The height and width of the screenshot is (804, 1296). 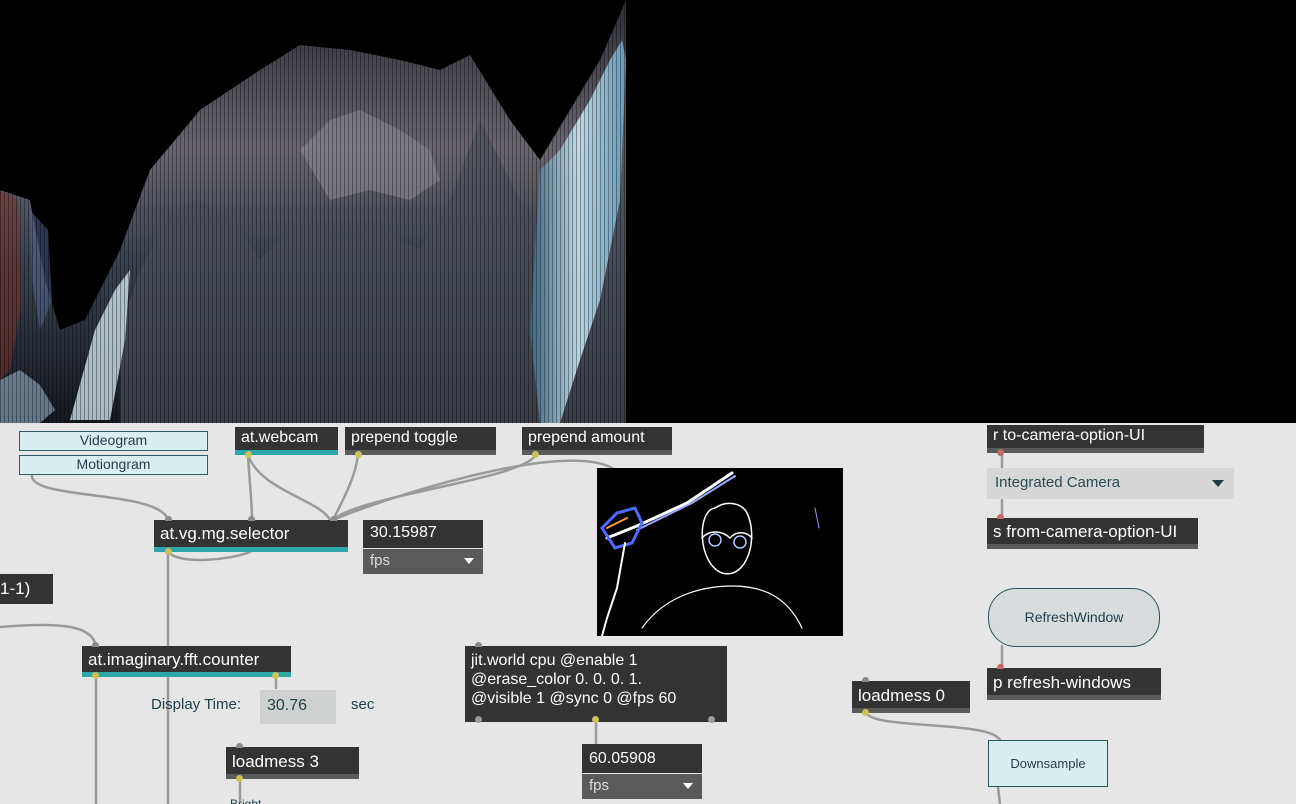 I want to click on motiongram-button: Motiongram, so click(x=113, y=465).